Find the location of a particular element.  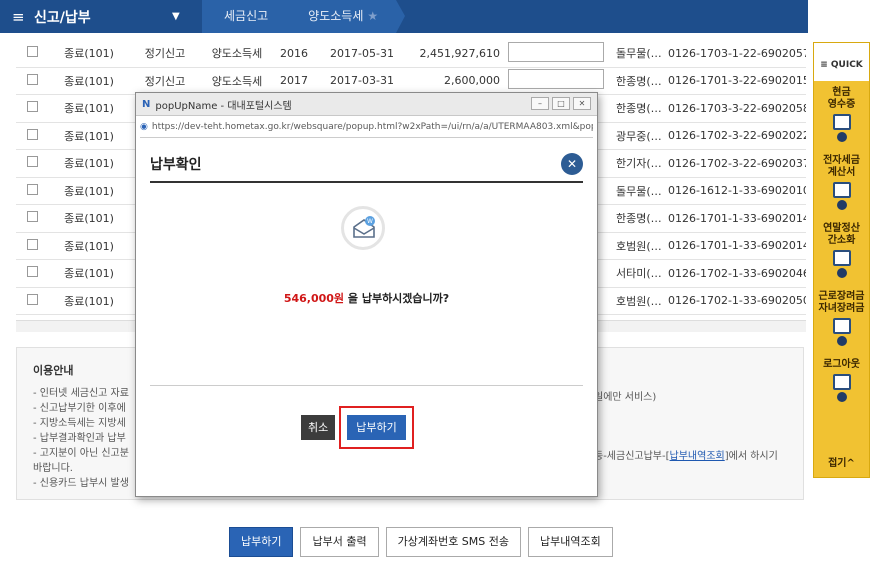

print-bill-button: 납부서 출력 is located at coordinates (339, 542).